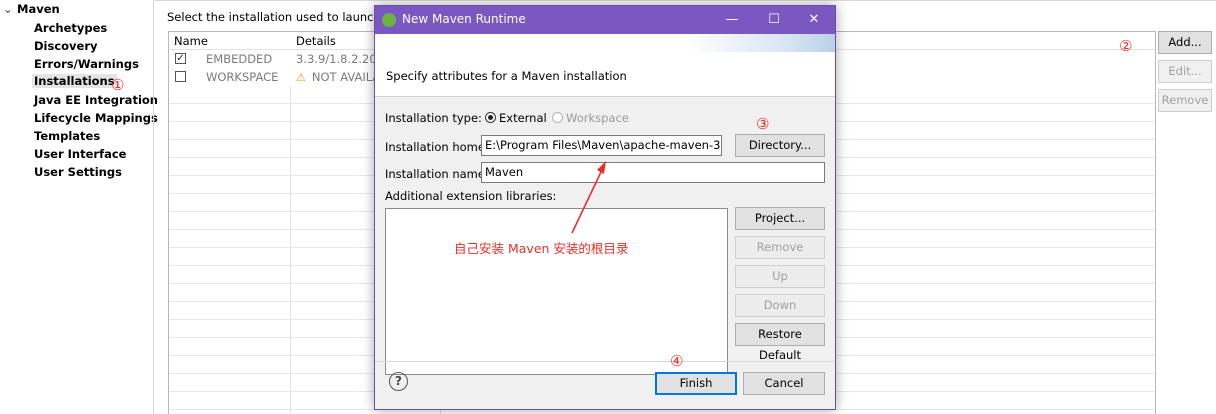 The width and height of the screenshot is (1216, 414). Describe the element at coordinates (780, 342) in the screenshot. I see `restore-default-button: Restore Default` at that location.